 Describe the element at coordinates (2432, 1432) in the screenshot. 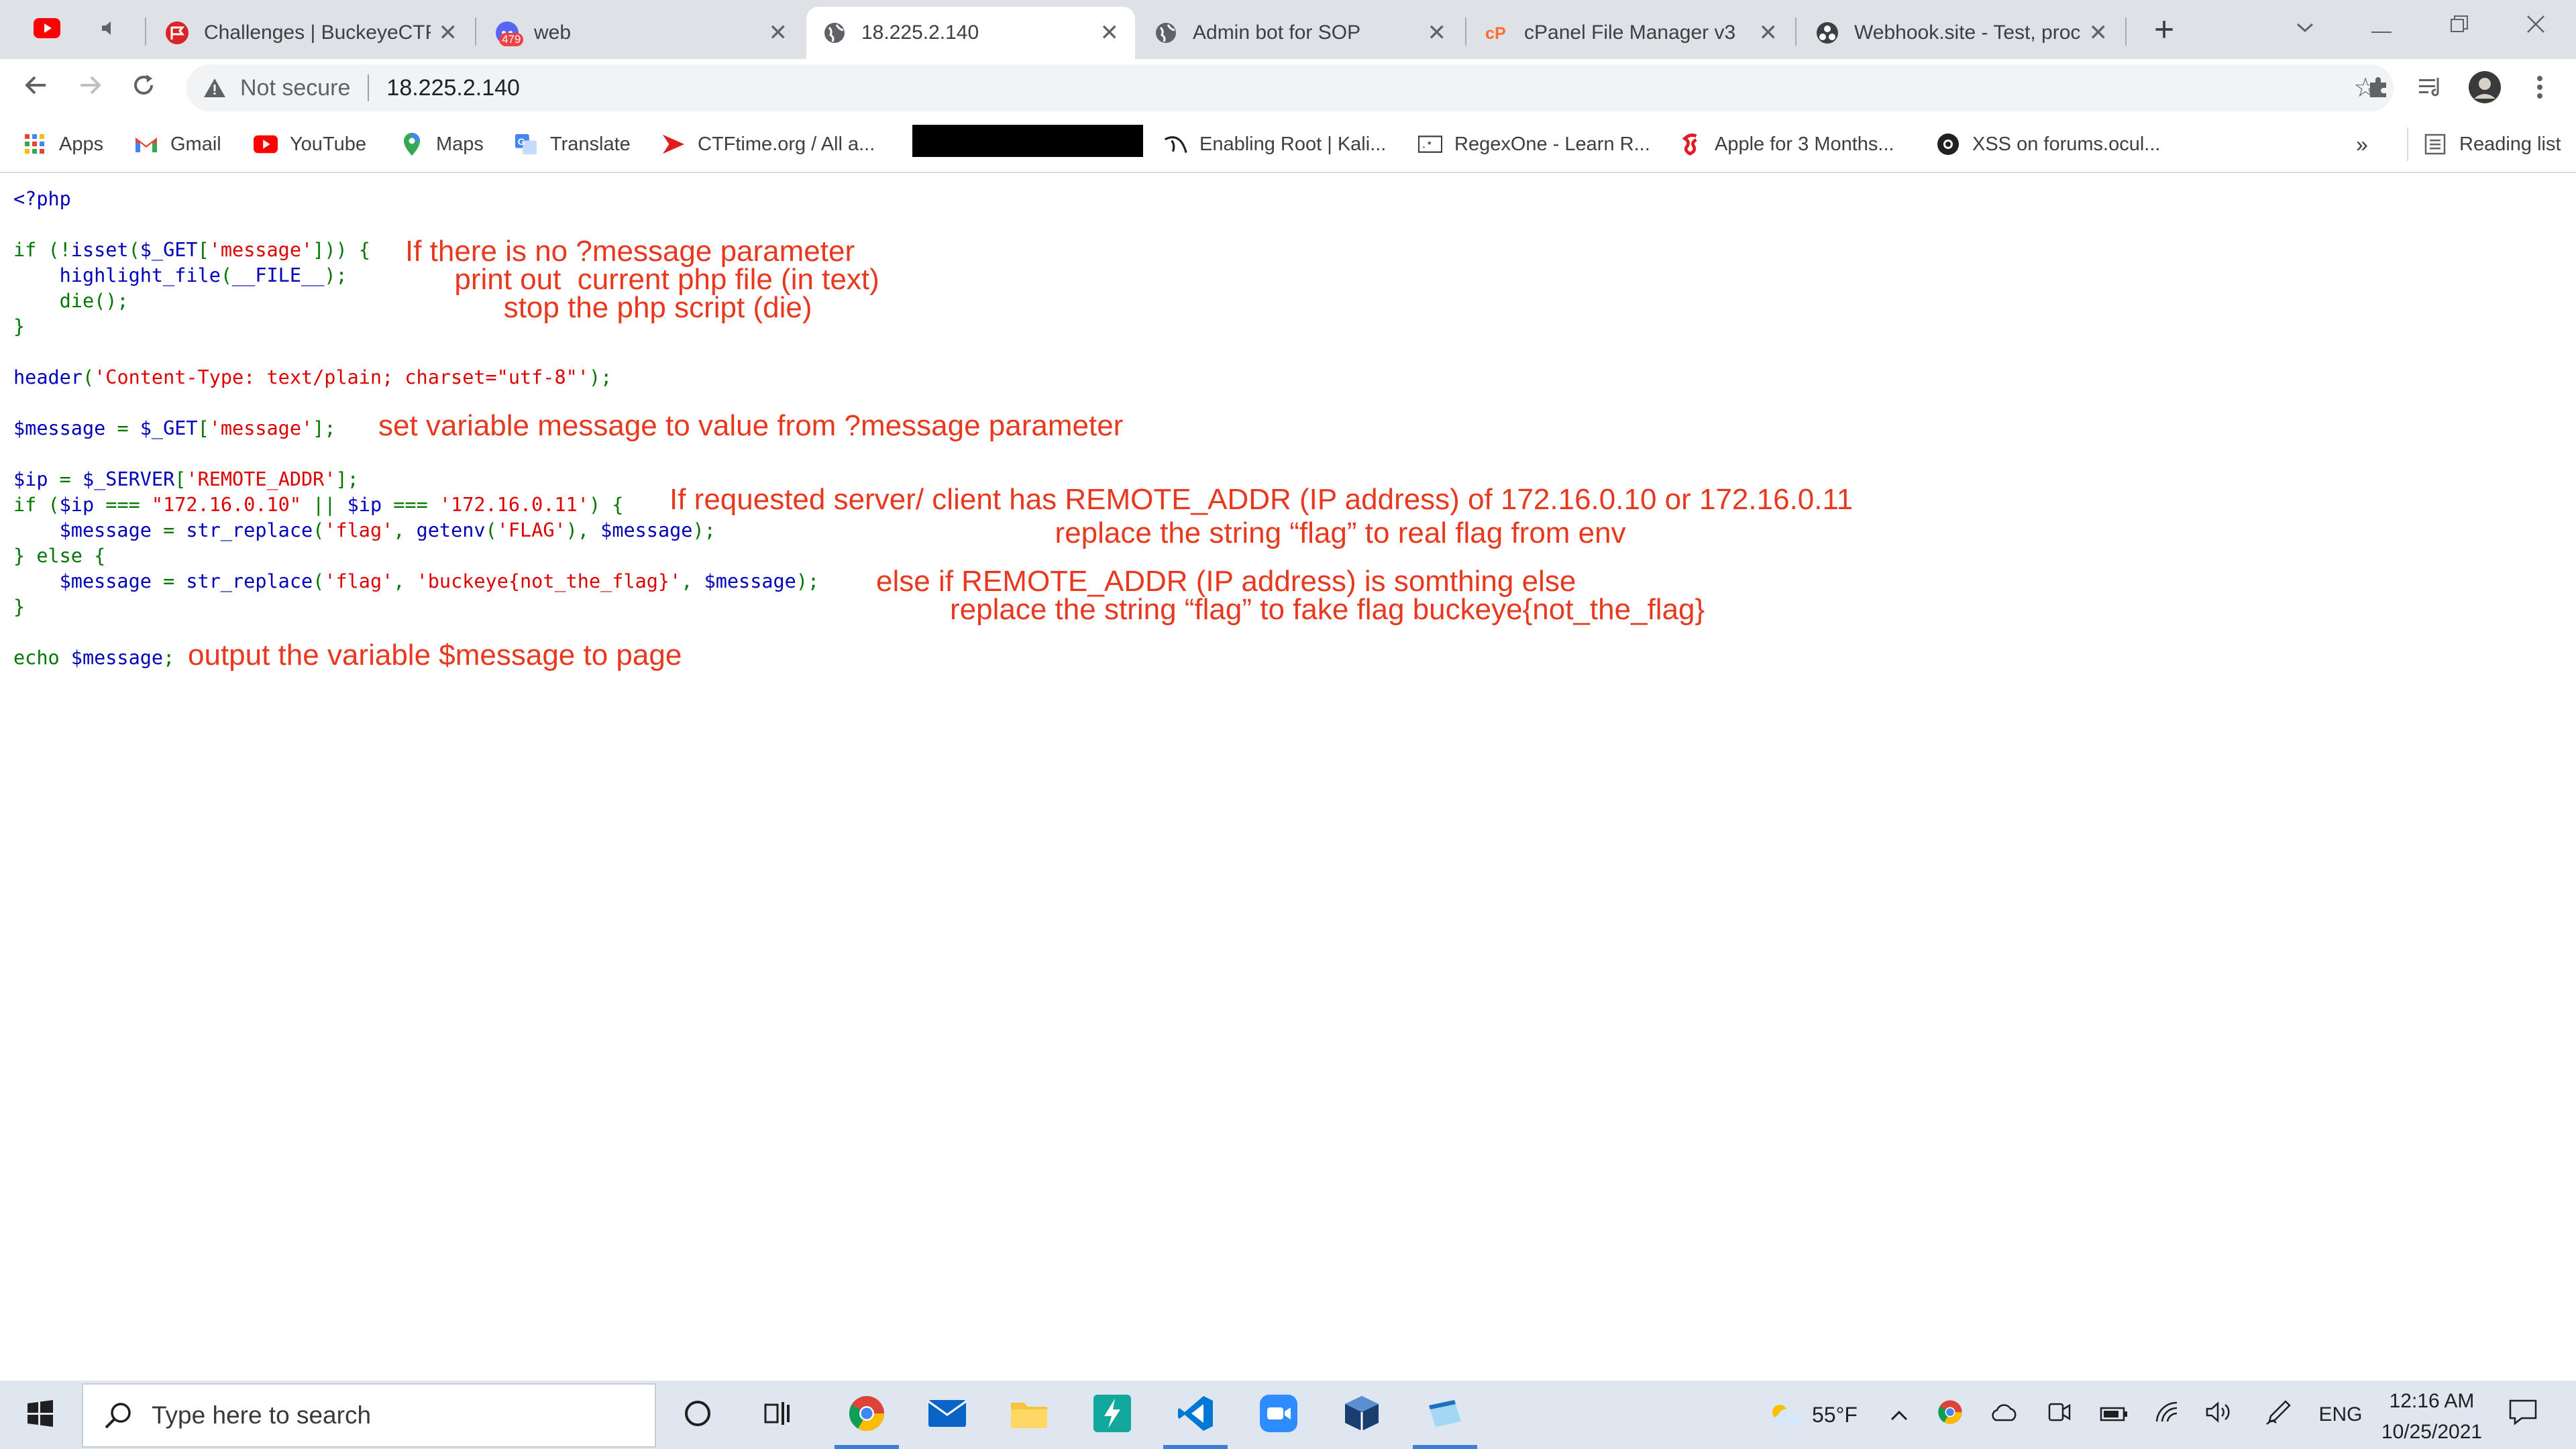

I see `clock-date: 10/25/2021` at that location.